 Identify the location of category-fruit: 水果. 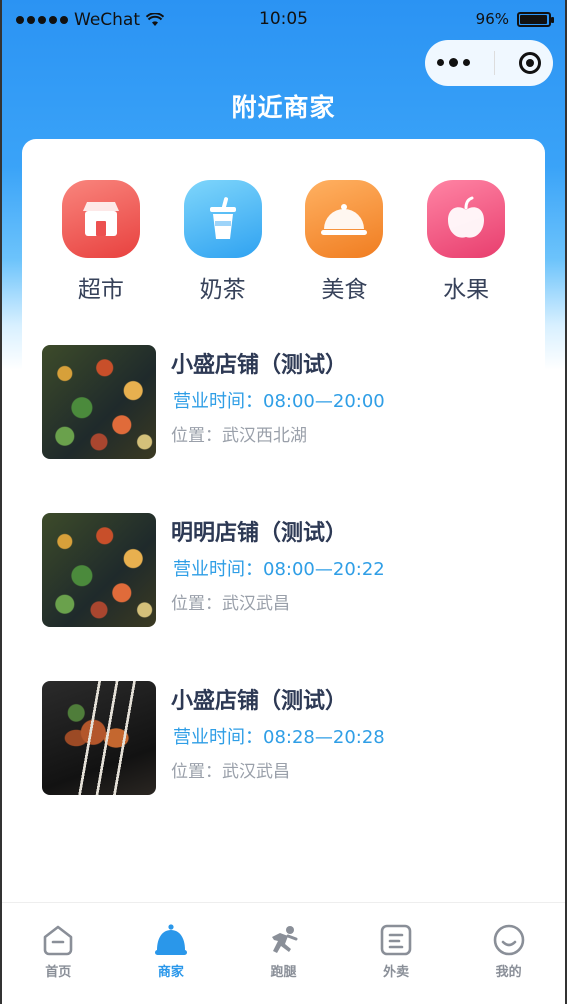
(466, 245).